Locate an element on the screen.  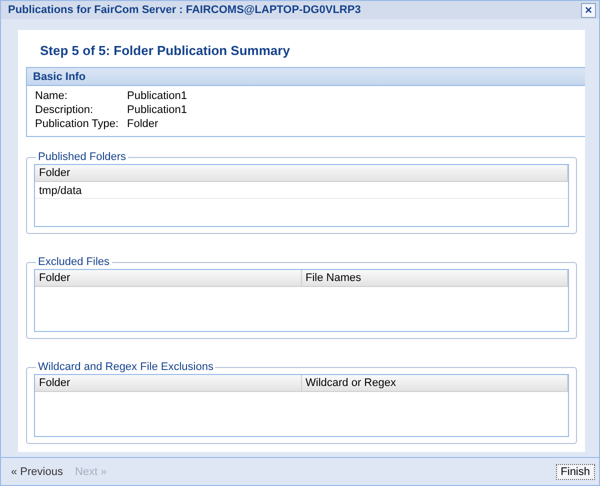
section-legend: Excluded Files is located at coordinates (74, 262).